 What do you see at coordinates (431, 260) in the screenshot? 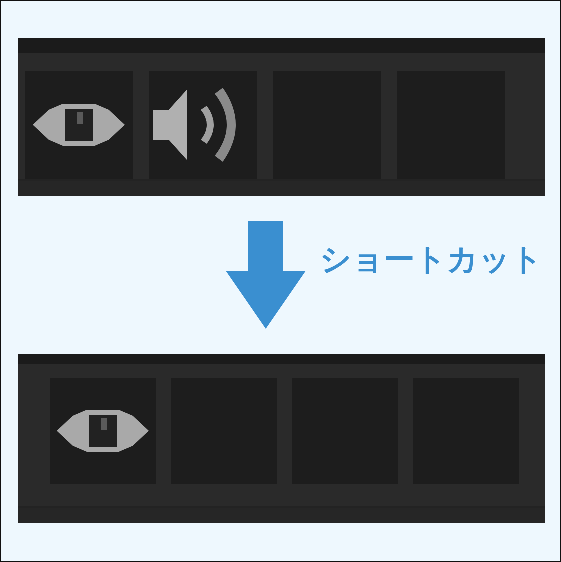
I see `shortcut-label: ショートカット` at bounding box center [431, 260].